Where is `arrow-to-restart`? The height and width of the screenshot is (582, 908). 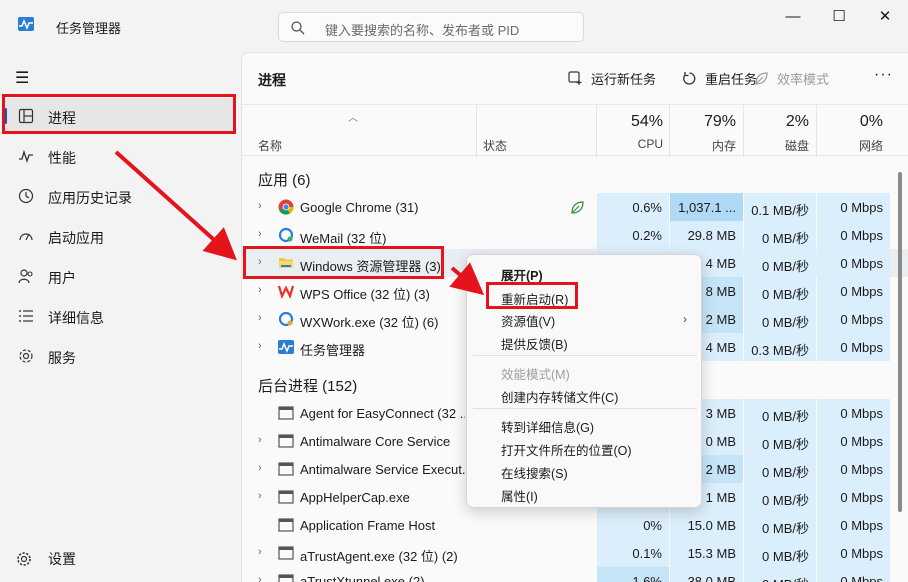
arrow-to-restart is located at coordinates (467, 279).